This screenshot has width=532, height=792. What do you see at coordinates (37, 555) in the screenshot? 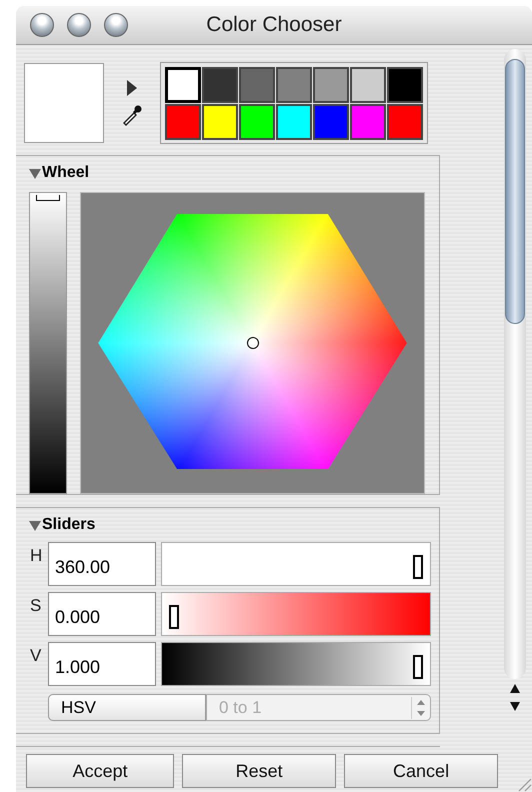
I see `slider-label: H` at bounding box center [37, 555].